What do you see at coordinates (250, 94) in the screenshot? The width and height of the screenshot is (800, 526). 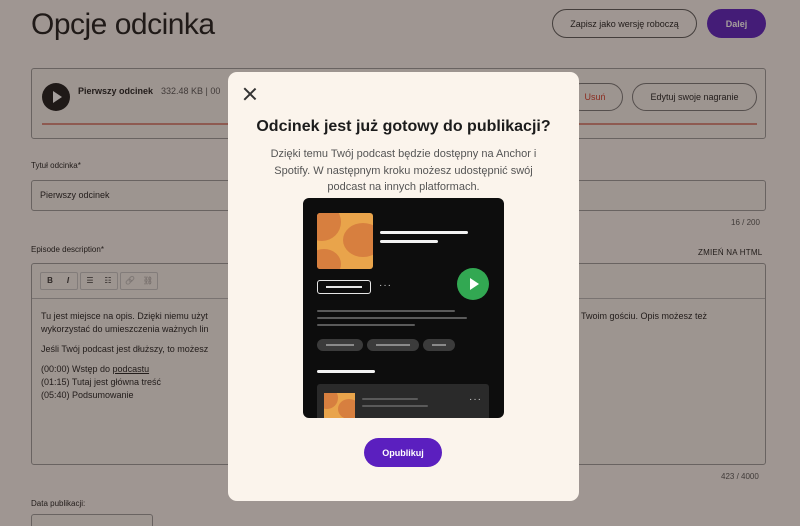 I see `close-icon` at bounding box center [250, 94].